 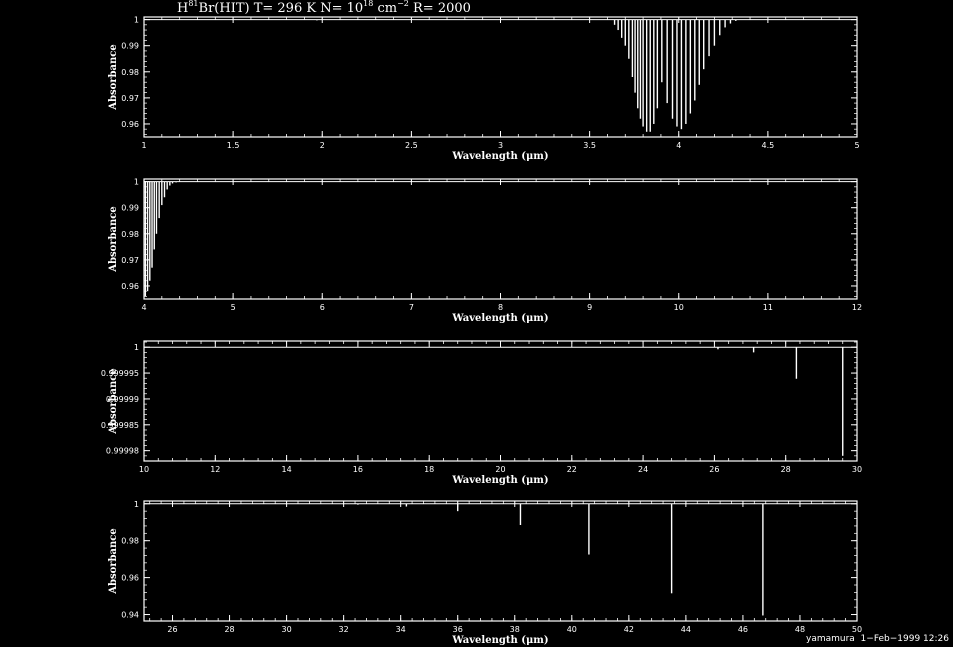 What do you see at coordinates (281, 8) in the screenshot?
I see `title-species-rest: Br(HIT) T= 296 K N= 10` at bounding box center [281, 8].